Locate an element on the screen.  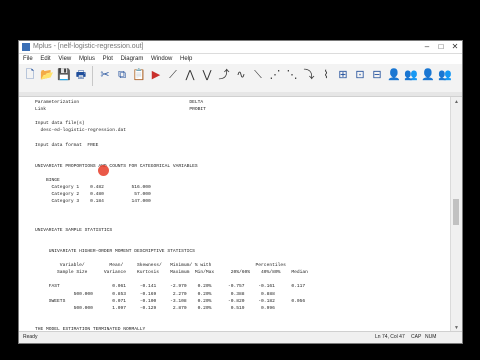
save-icon: 💾 is located at coordinates (64, 75).